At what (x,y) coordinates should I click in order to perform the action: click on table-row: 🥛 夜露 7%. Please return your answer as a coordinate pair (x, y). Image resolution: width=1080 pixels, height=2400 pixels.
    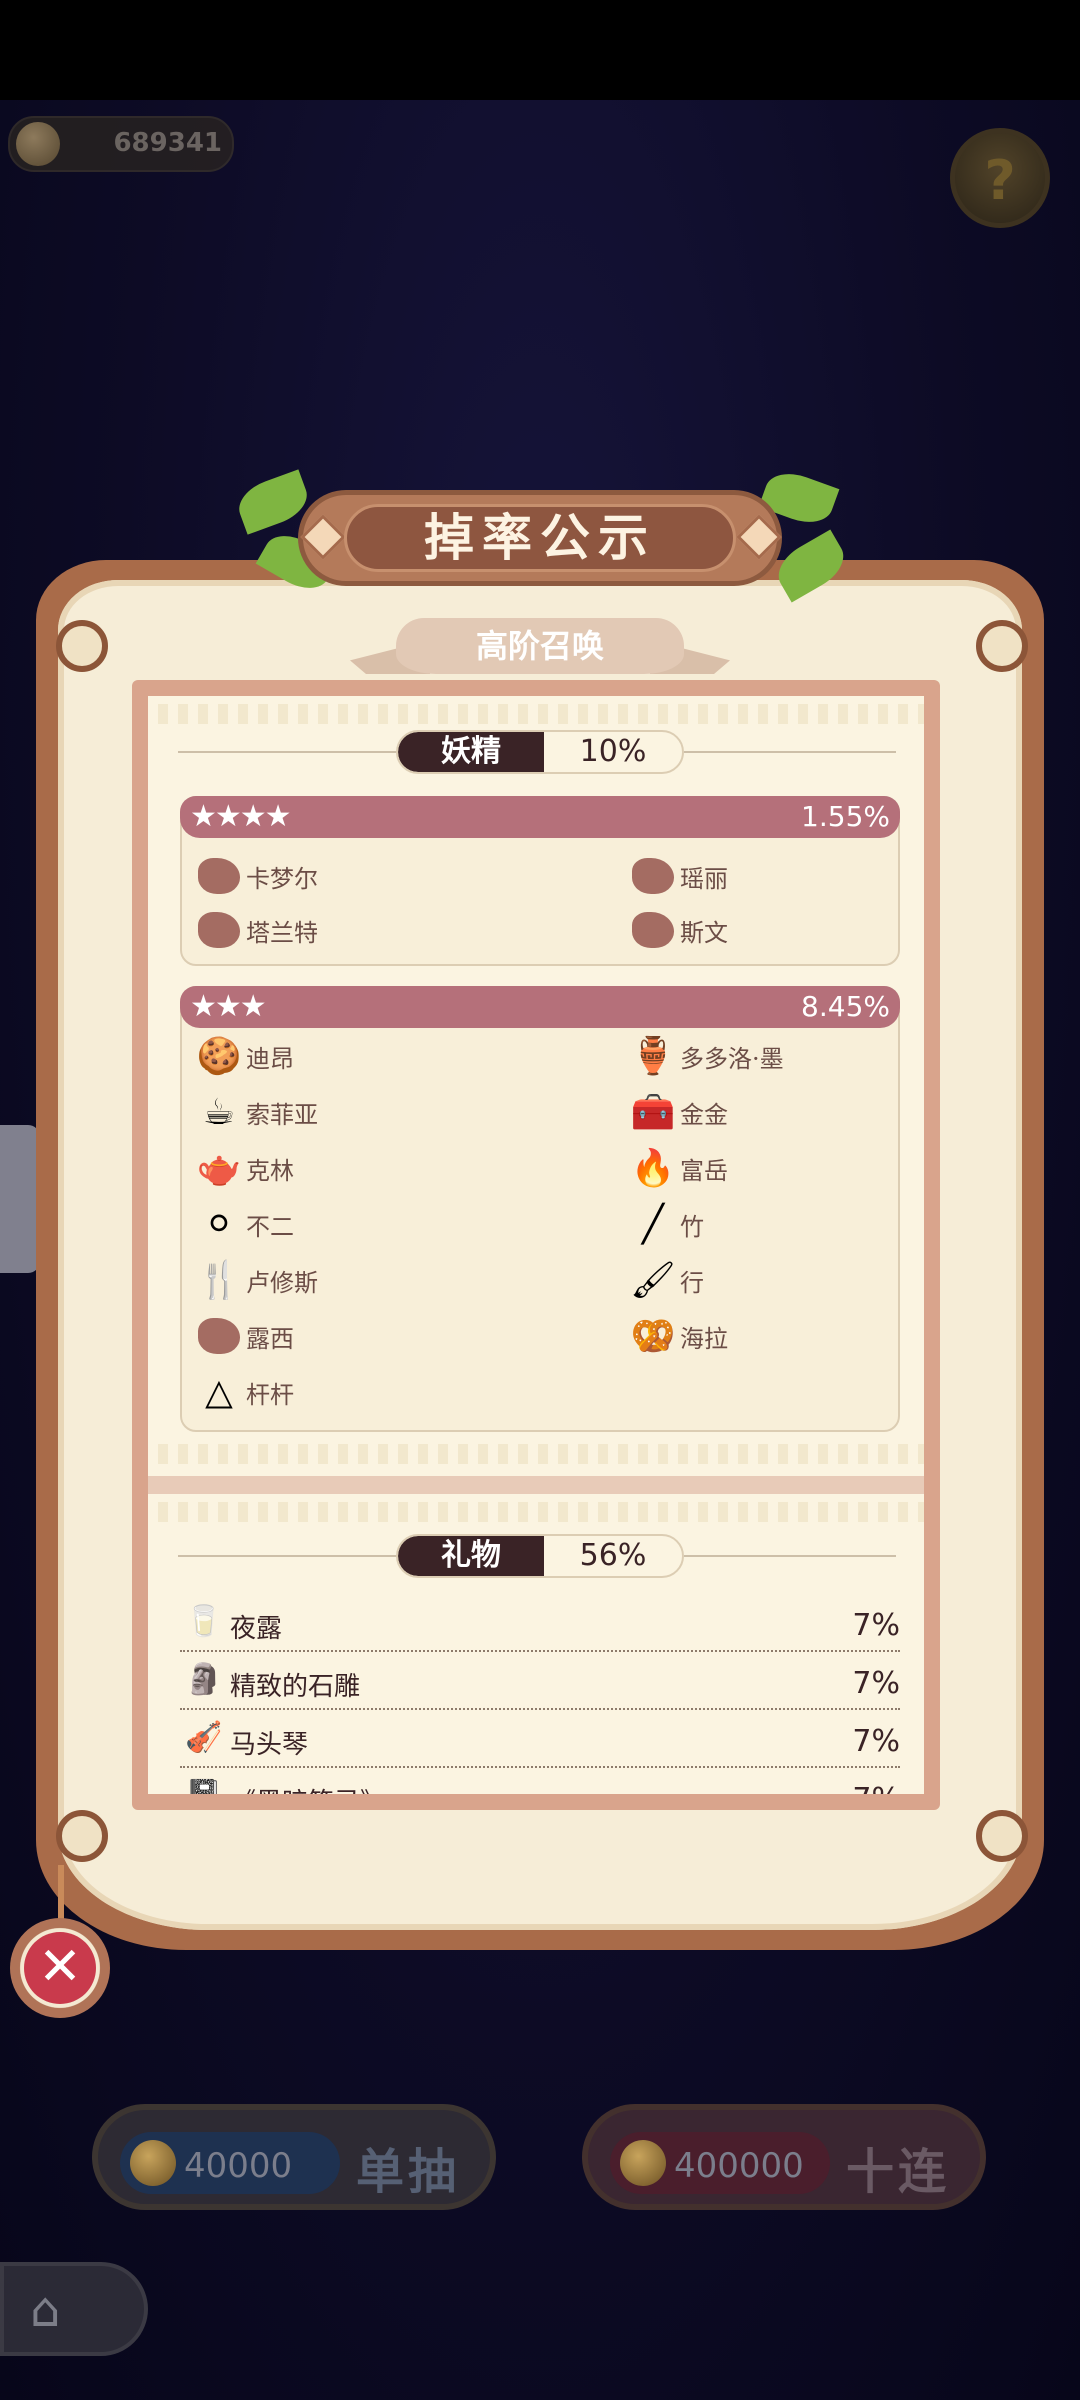
    Looking at the image, I should click on (540, 1624).